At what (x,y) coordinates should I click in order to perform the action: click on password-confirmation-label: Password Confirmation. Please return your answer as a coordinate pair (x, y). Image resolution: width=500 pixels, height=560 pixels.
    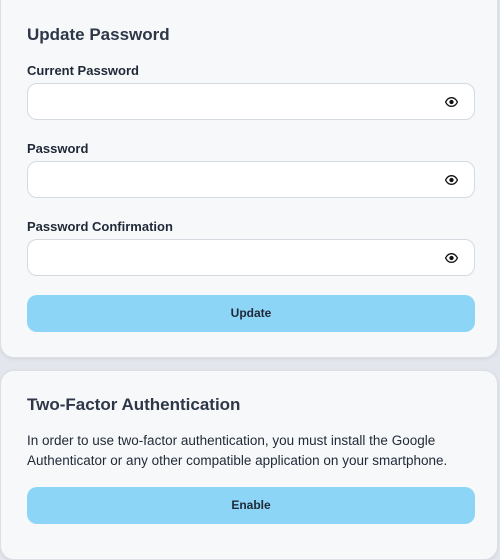
    Looking at the image, I should click on (100, 226).